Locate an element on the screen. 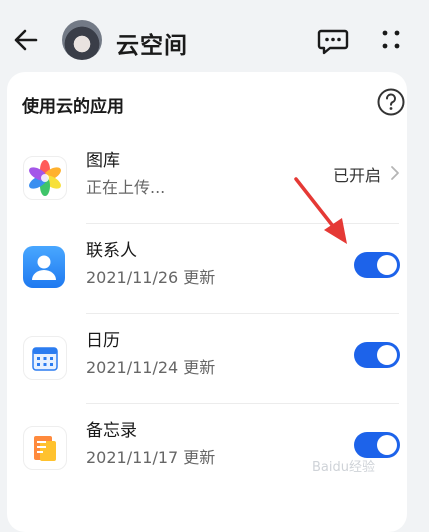 Image resolution: width=429 pixels, height=532 pixels. app-updated-date: 2021/11/17 更新 is located at coordinates (151, 457).